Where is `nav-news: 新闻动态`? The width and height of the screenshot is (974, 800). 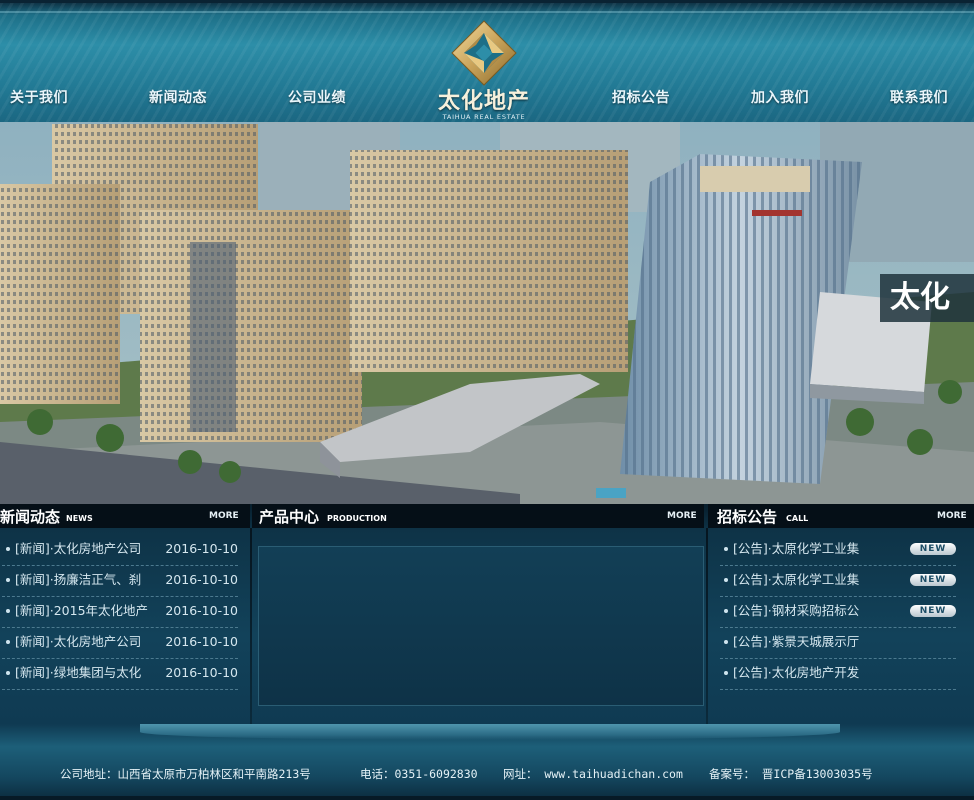
nav-news: 新闻动态 is located at coordinates (178, 97).